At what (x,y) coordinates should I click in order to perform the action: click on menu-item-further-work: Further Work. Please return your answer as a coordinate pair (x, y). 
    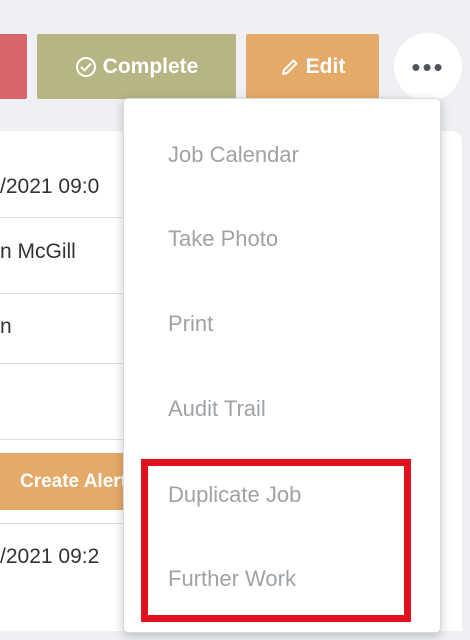
    Looking at the image, I should click on (232, 579).